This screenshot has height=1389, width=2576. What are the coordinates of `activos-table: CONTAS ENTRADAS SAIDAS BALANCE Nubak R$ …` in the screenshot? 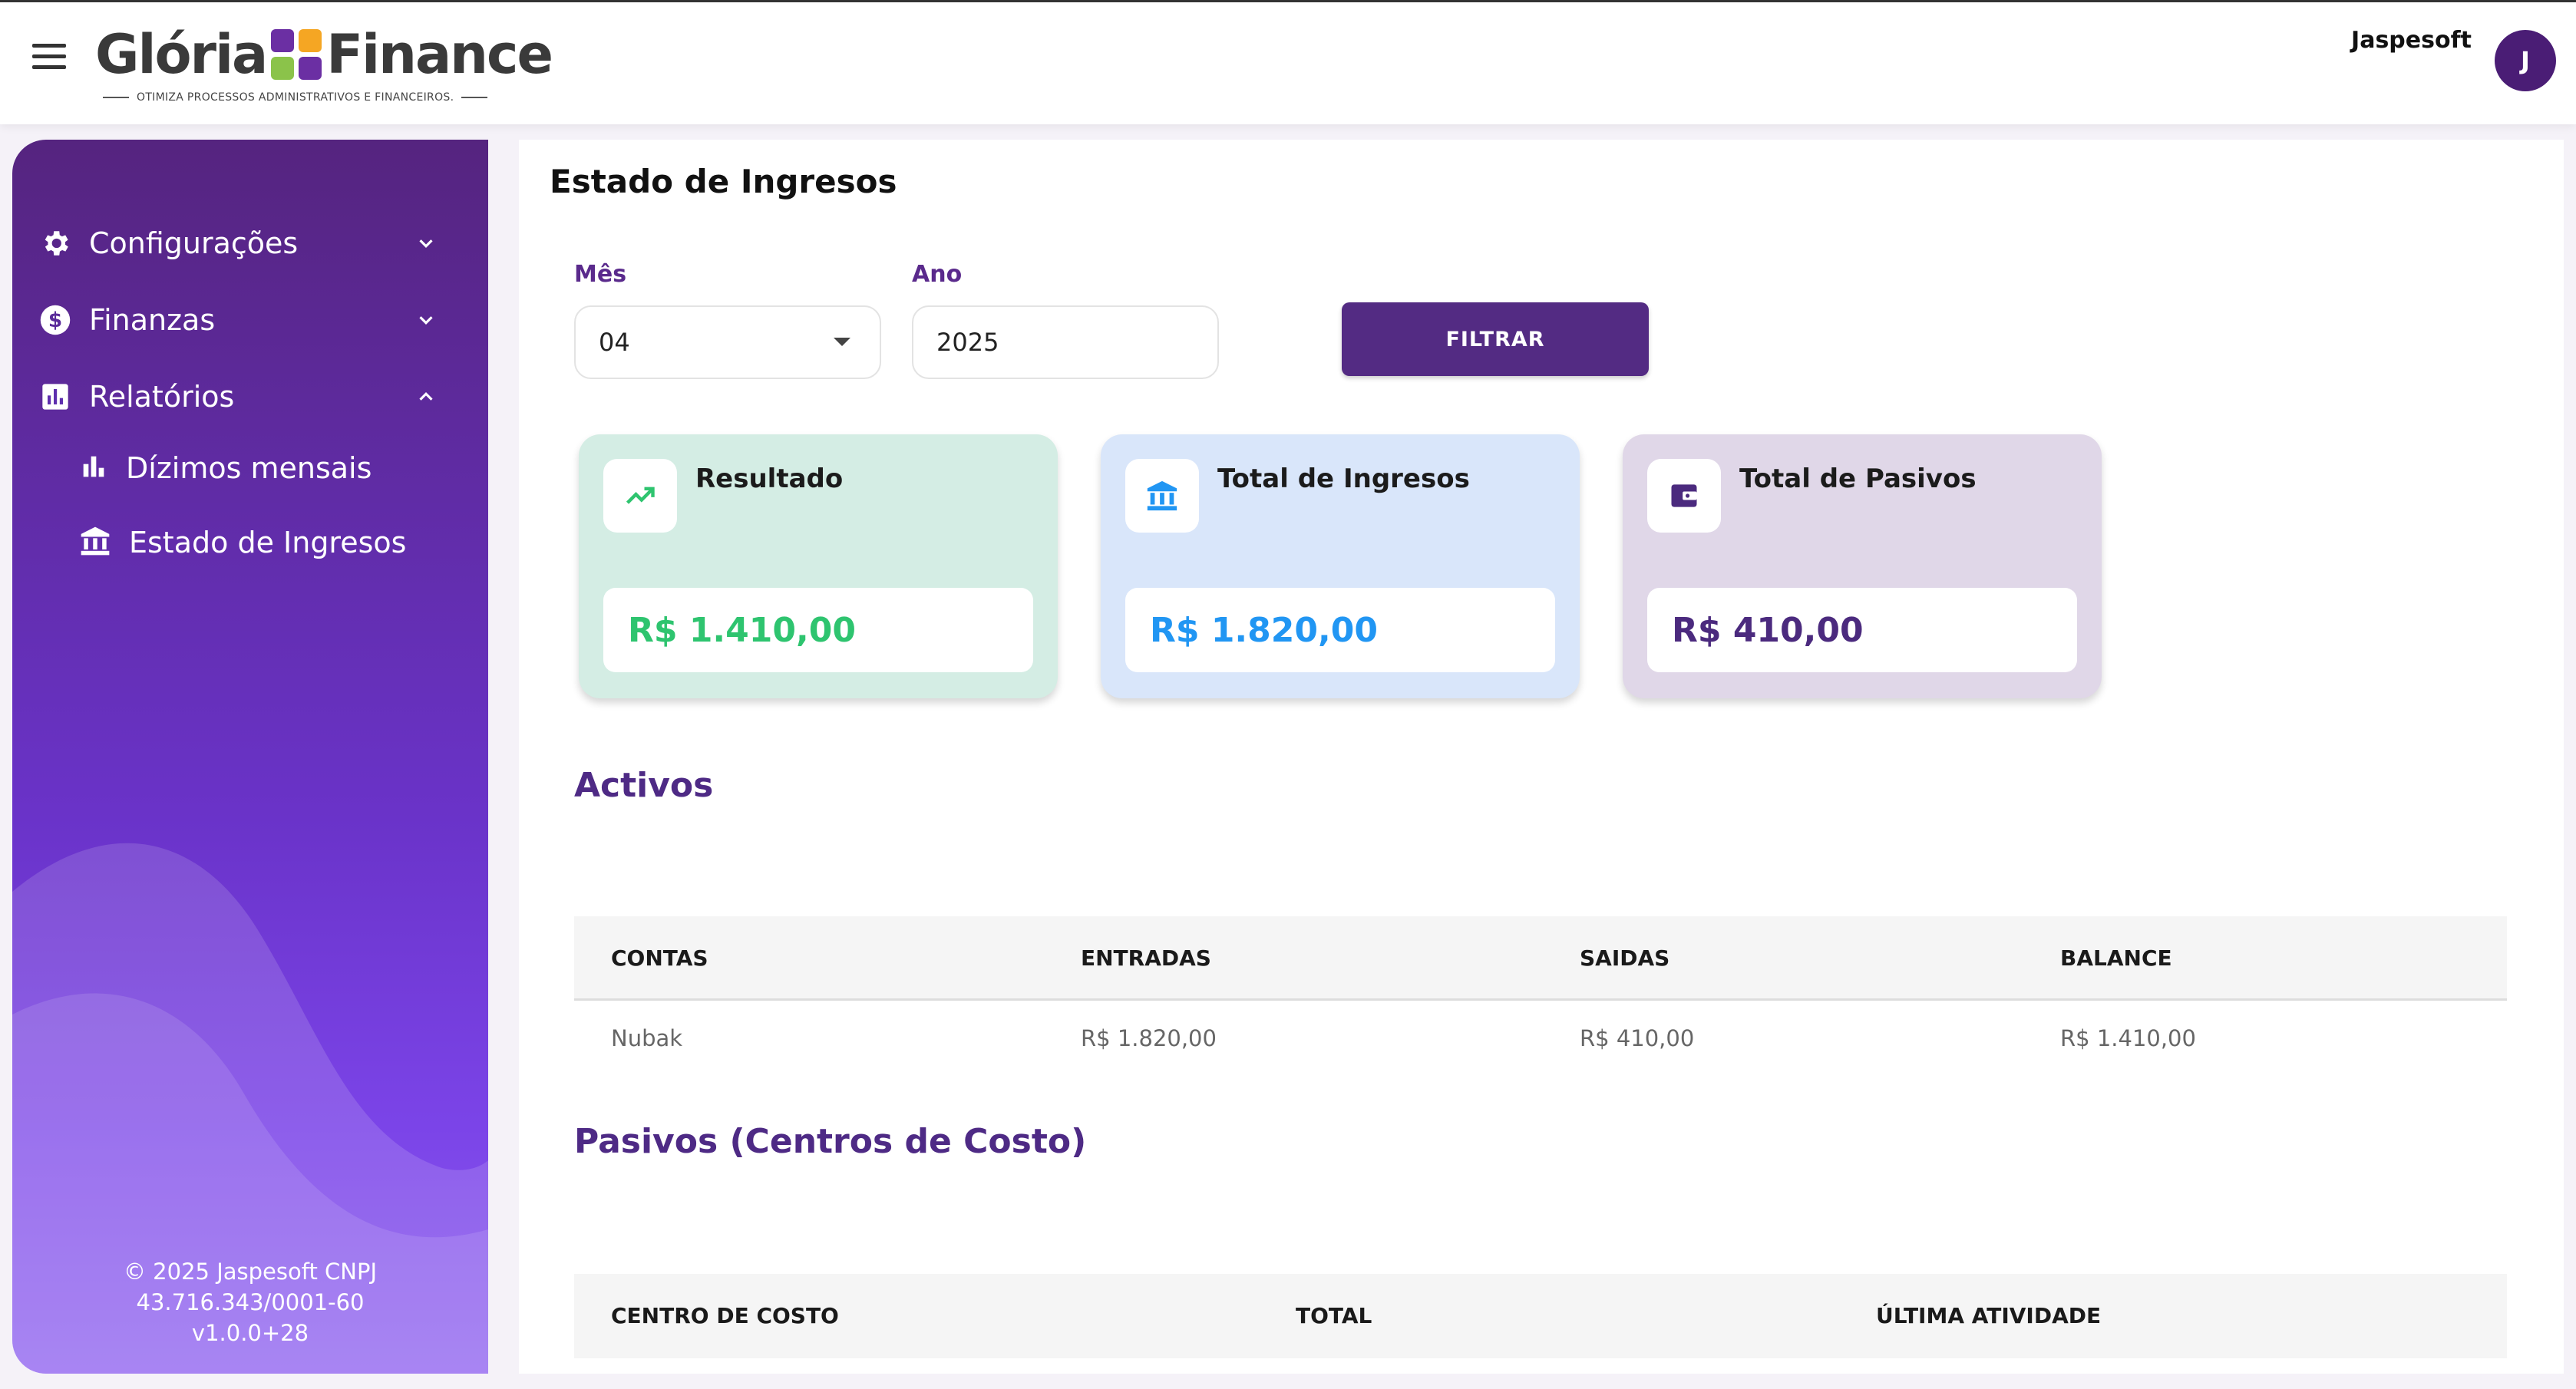 It's located at (1540, 995).